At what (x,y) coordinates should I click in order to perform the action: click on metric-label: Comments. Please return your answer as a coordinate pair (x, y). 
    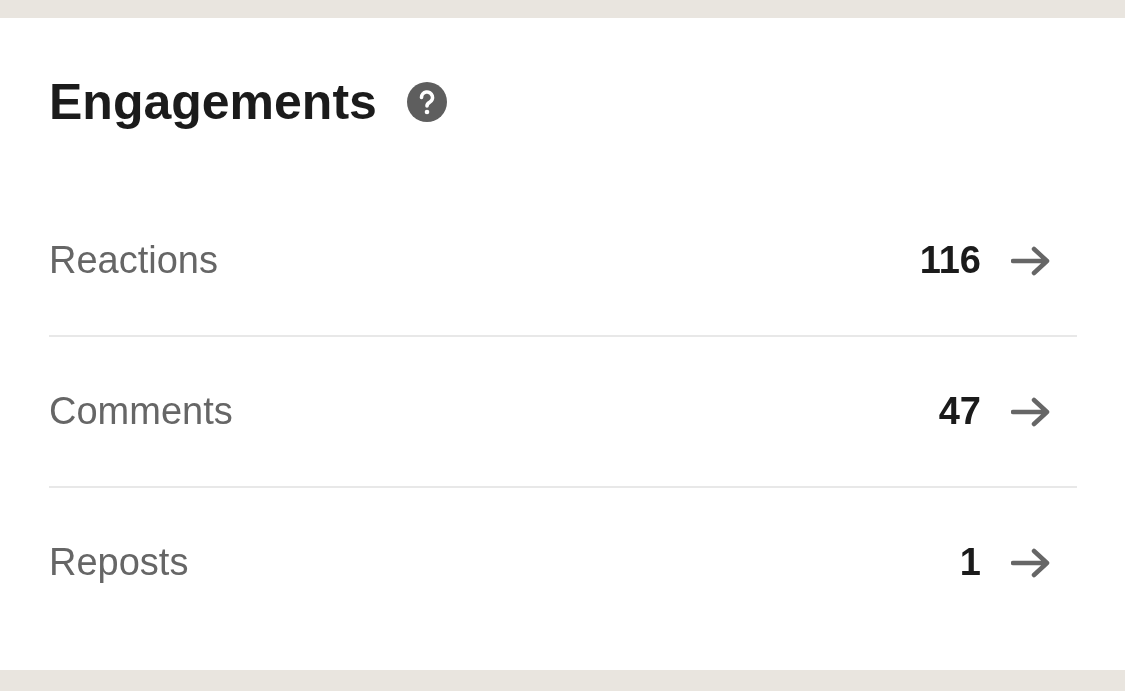
    Looking at the image, I should click on (141, 411).